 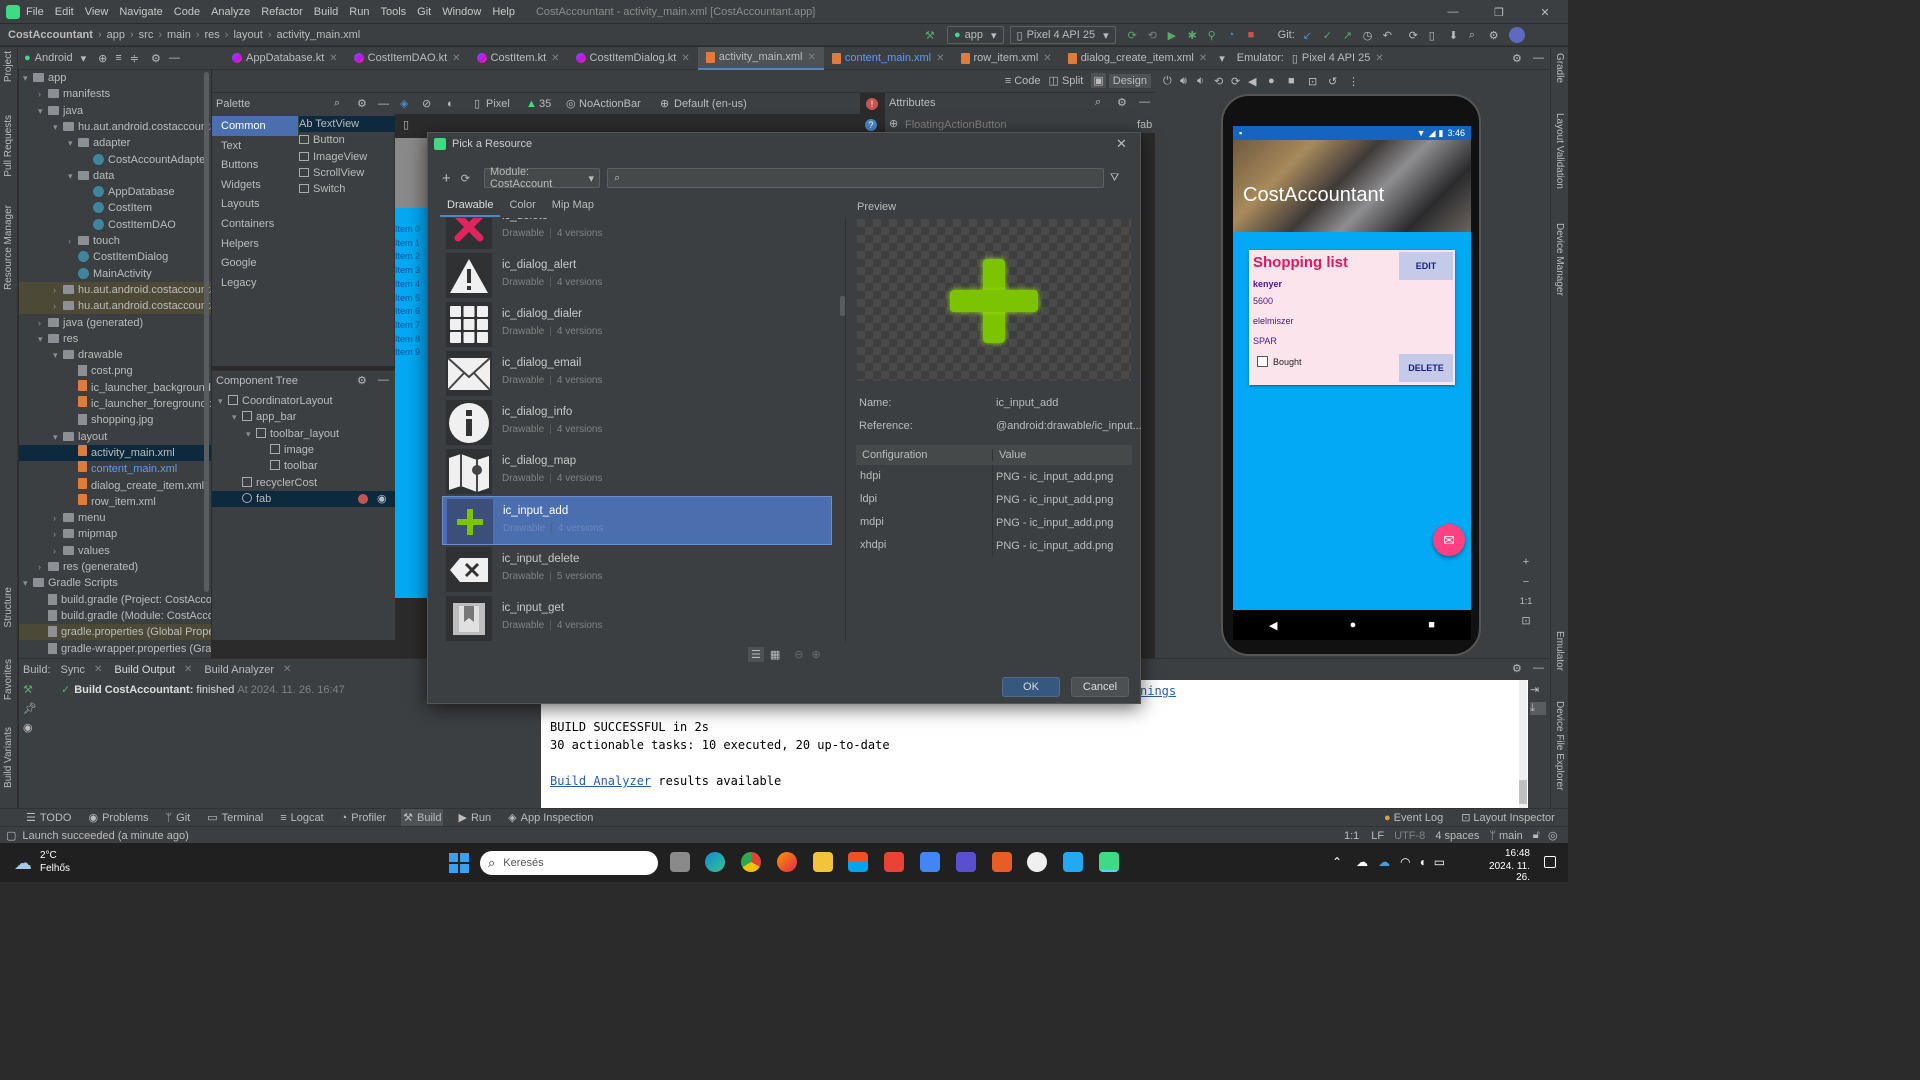 I want to click on api-select: 35, so click(x=545, y=104).